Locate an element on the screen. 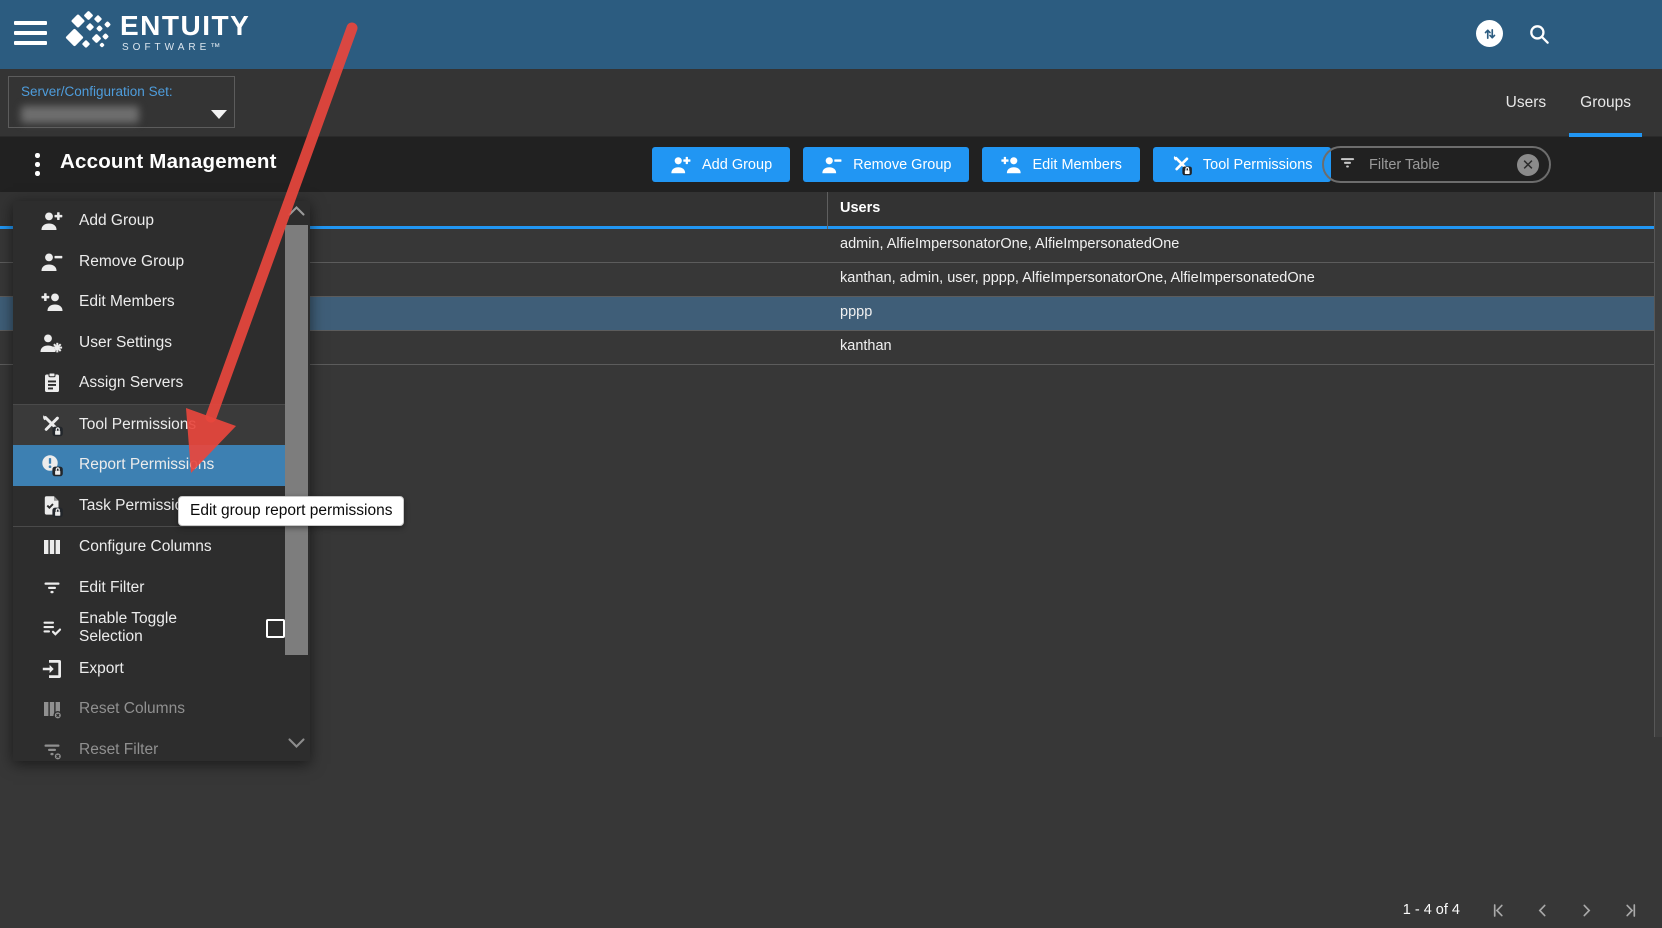 The height and width of the screenshot is (928, 1662). menu-item-label: Assign Servers is located at coordinates (131, 383).